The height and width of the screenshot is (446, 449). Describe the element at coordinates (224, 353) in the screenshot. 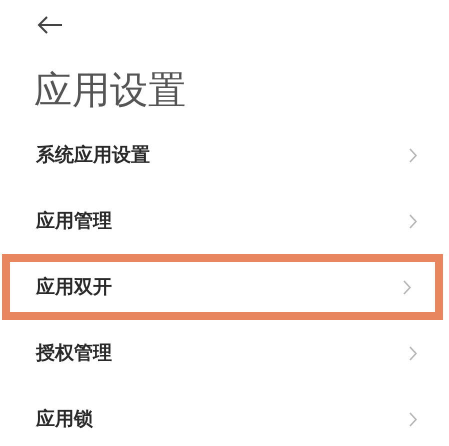

I see `menu-item: 授权管理` at that location.